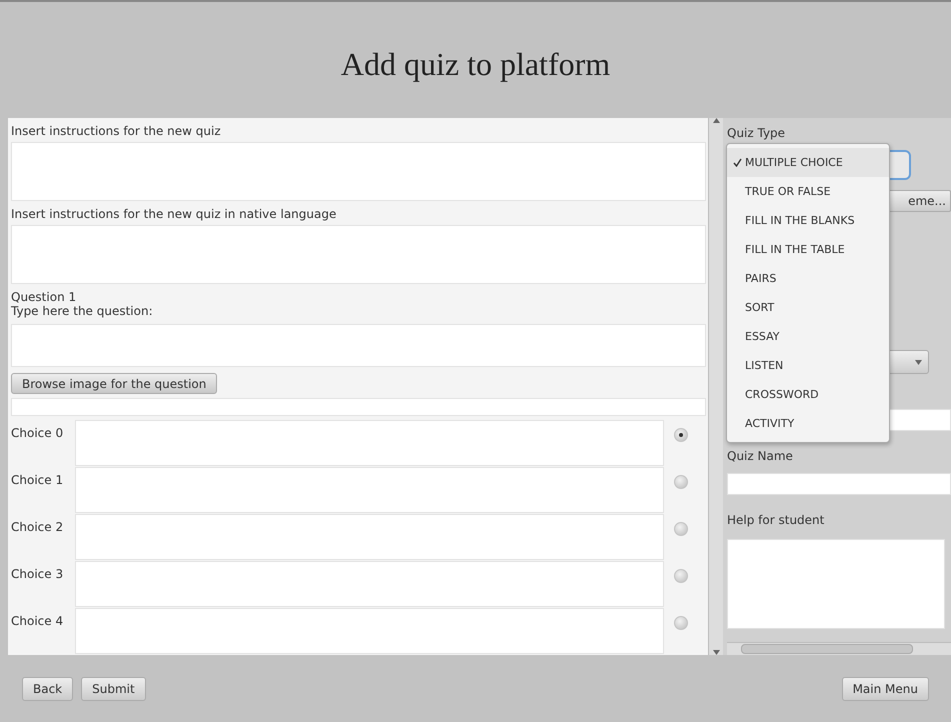 The width and height of the screenshot is (951, 722). Describe the element at coordinates (174, 213) in the screenshot. I see `field-label: Insert instructions for the new quiz in native language` at that location.